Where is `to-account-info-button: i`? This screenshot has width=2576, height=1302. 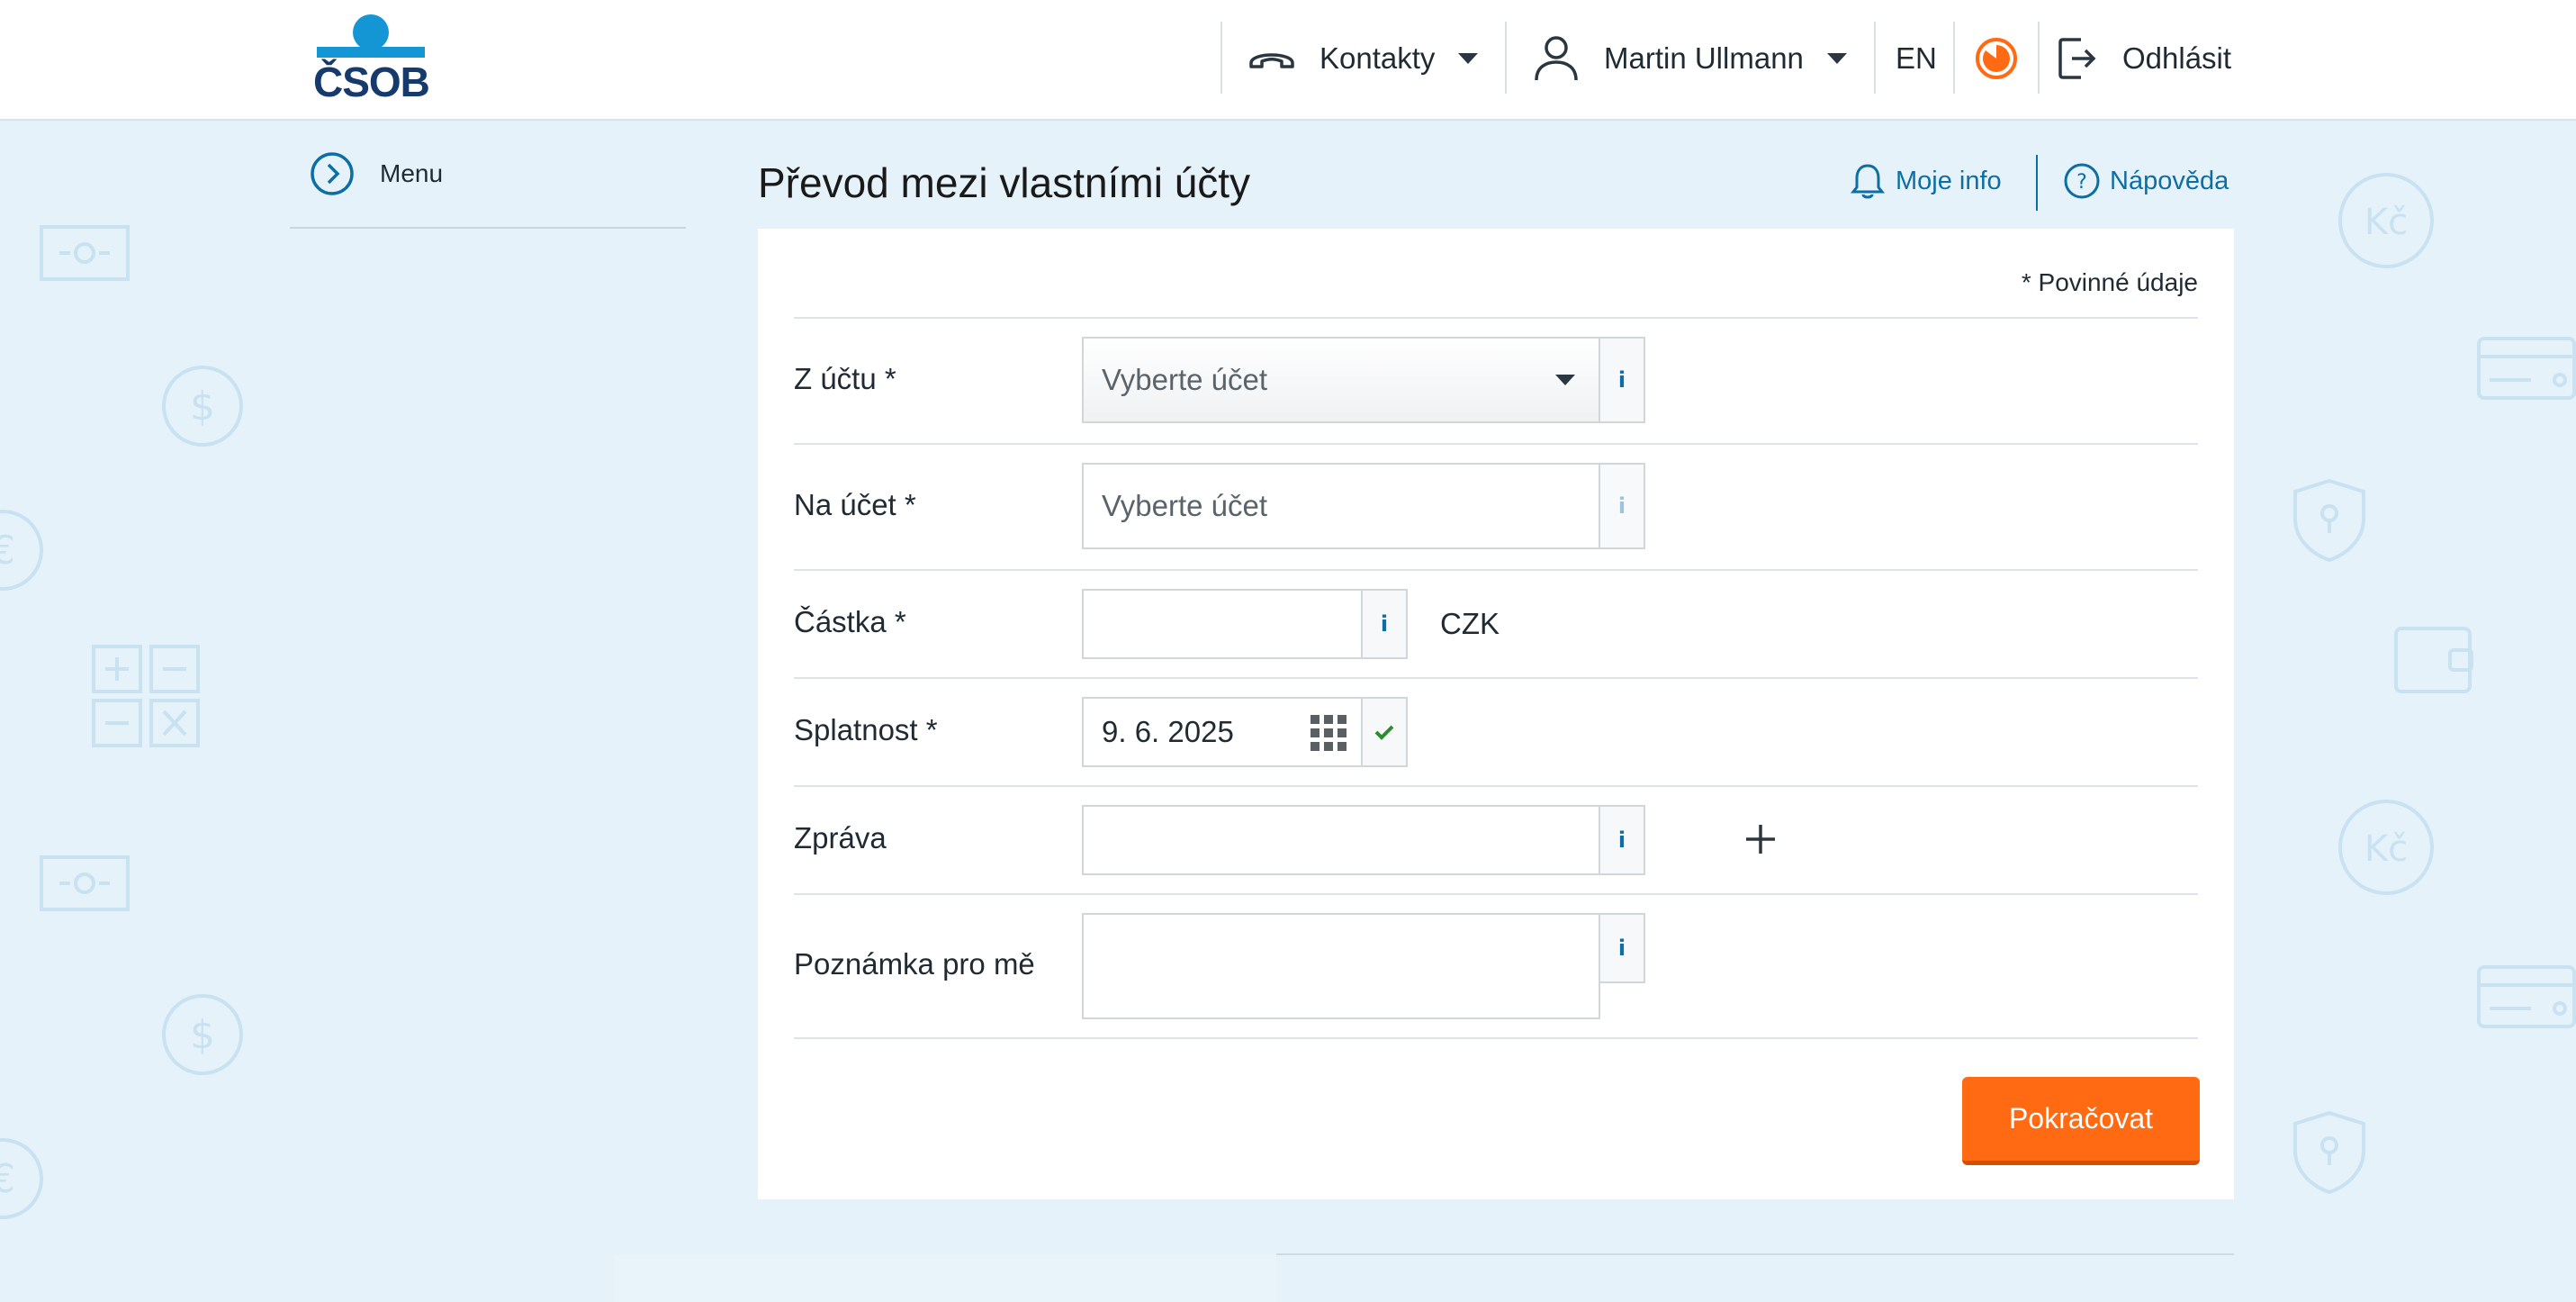
to-account-info-button: i is located at coordinates (1622, 506).